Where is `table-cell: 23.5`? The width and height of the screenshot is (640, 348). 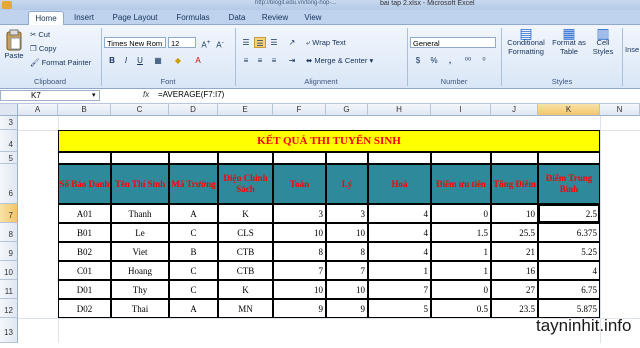 table-cell: 23.5 is located at coordinates (514, 308).